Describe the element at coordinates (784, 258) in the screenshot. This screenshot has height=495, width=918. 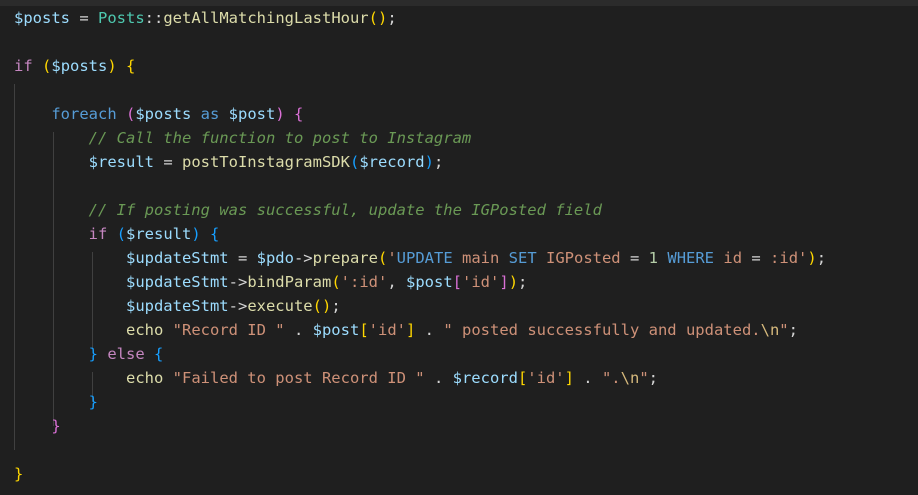
I see `code-token: :id'` at that location.